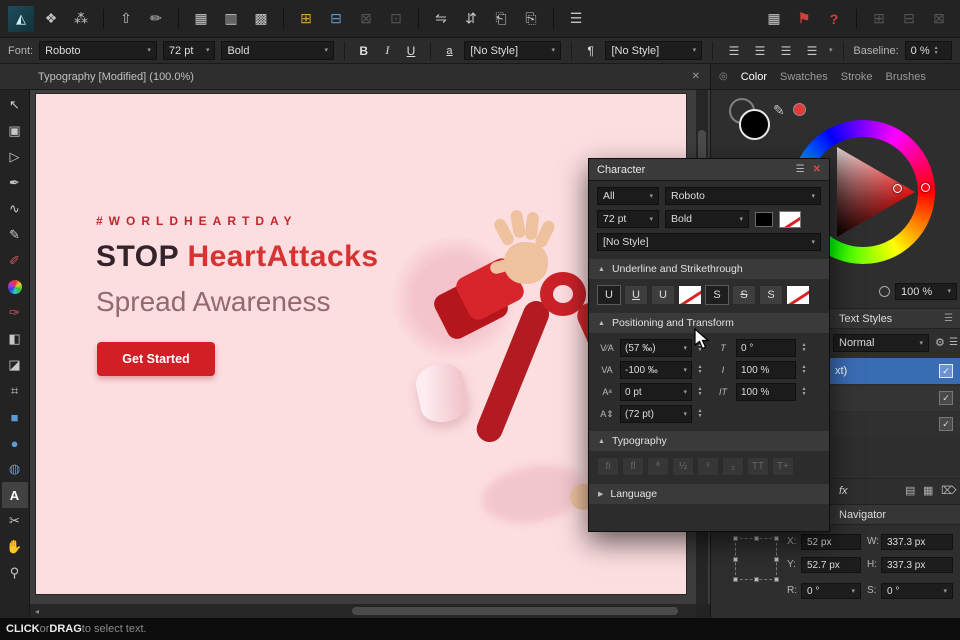  Describe the element at coordinates (306, 19) in the screenshot. I see `snap-toggle-icon: ⊞` at that location.